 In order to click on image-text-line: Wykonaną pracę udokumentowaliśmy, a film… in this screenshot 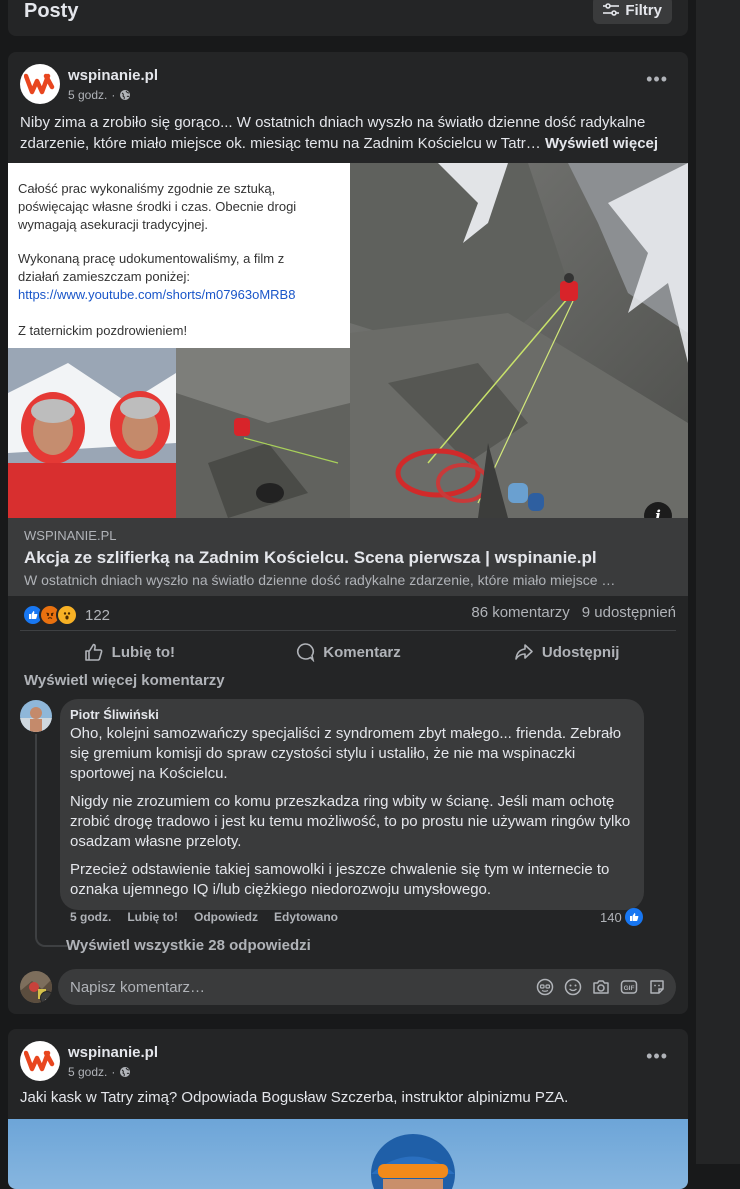, I will do `click(151, 258)`.